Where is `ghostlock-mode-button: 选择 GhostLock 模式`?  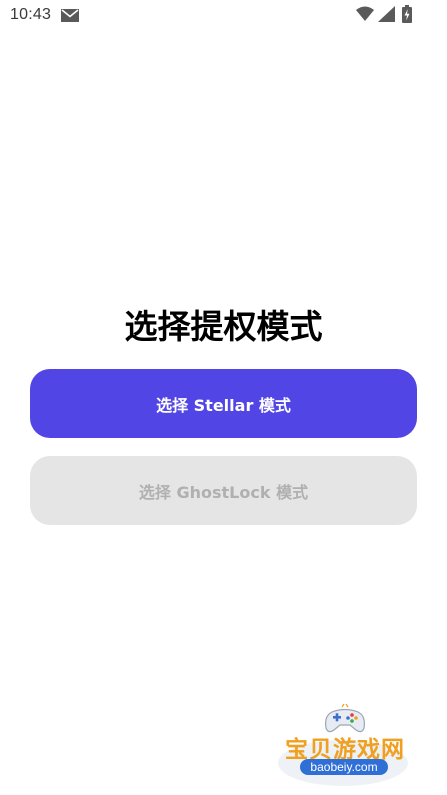 ghostlock-mode-button: 选择 GhostLock 模式 is located at coordinates (223, 490).